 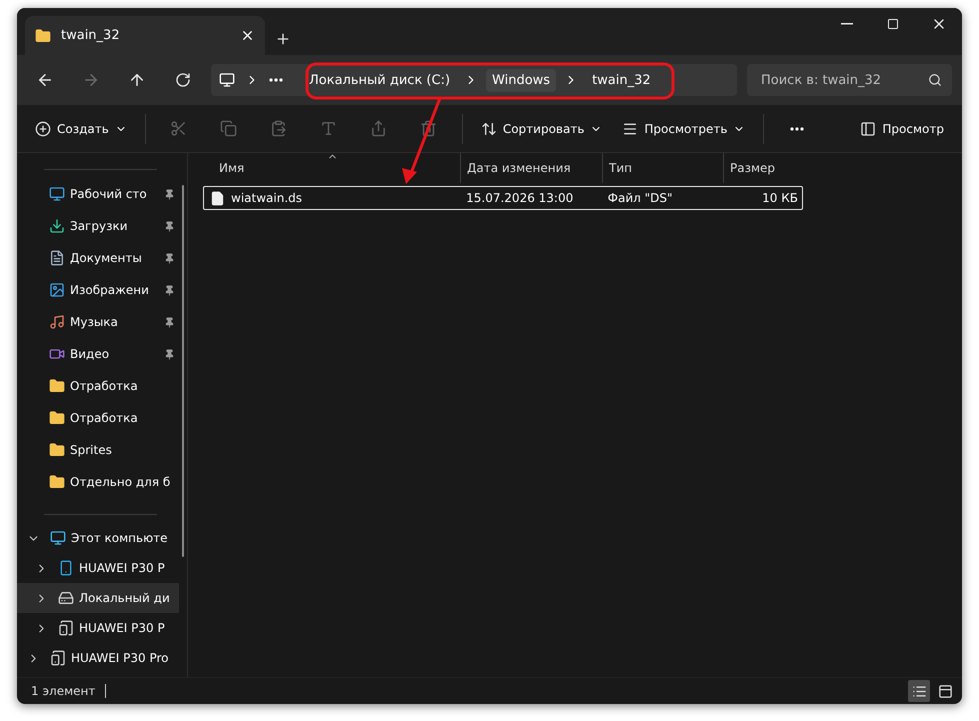 I want to click on file-row: wiatwain.ds 15.07.2026 13:00 Файл "DS" 10 КБ, so click(x=503, y=198).